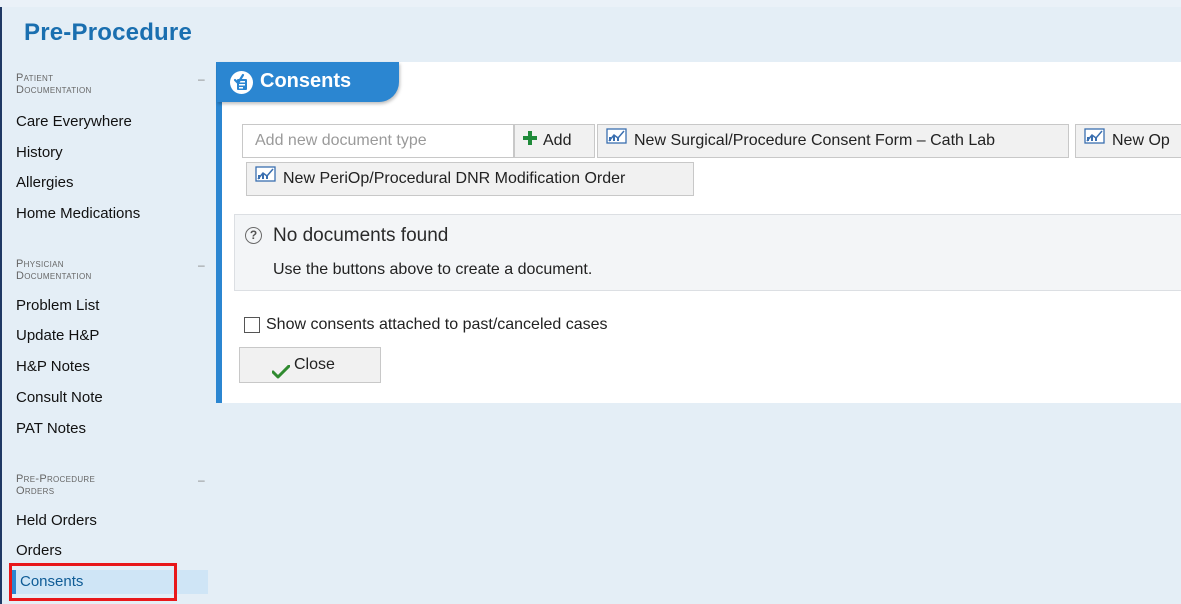 The image size is (1181, 604). I want to click on sidebar-item-home-medications: Home Medications, so click(111, 214).